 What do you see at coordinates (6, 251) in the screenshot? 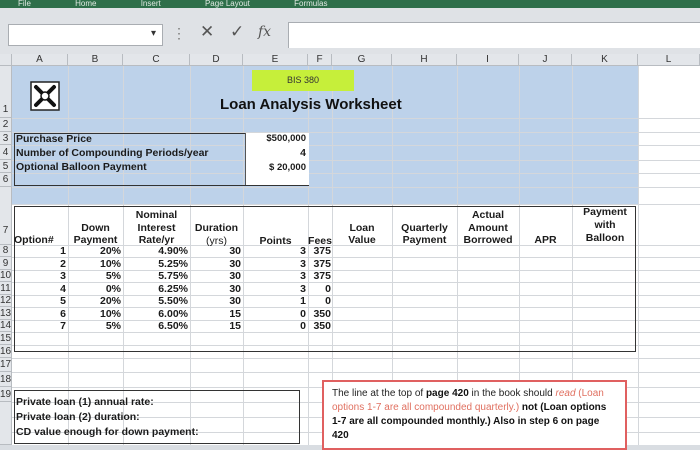
I see `row-header-8: 8` at bounding box center [6, 251].